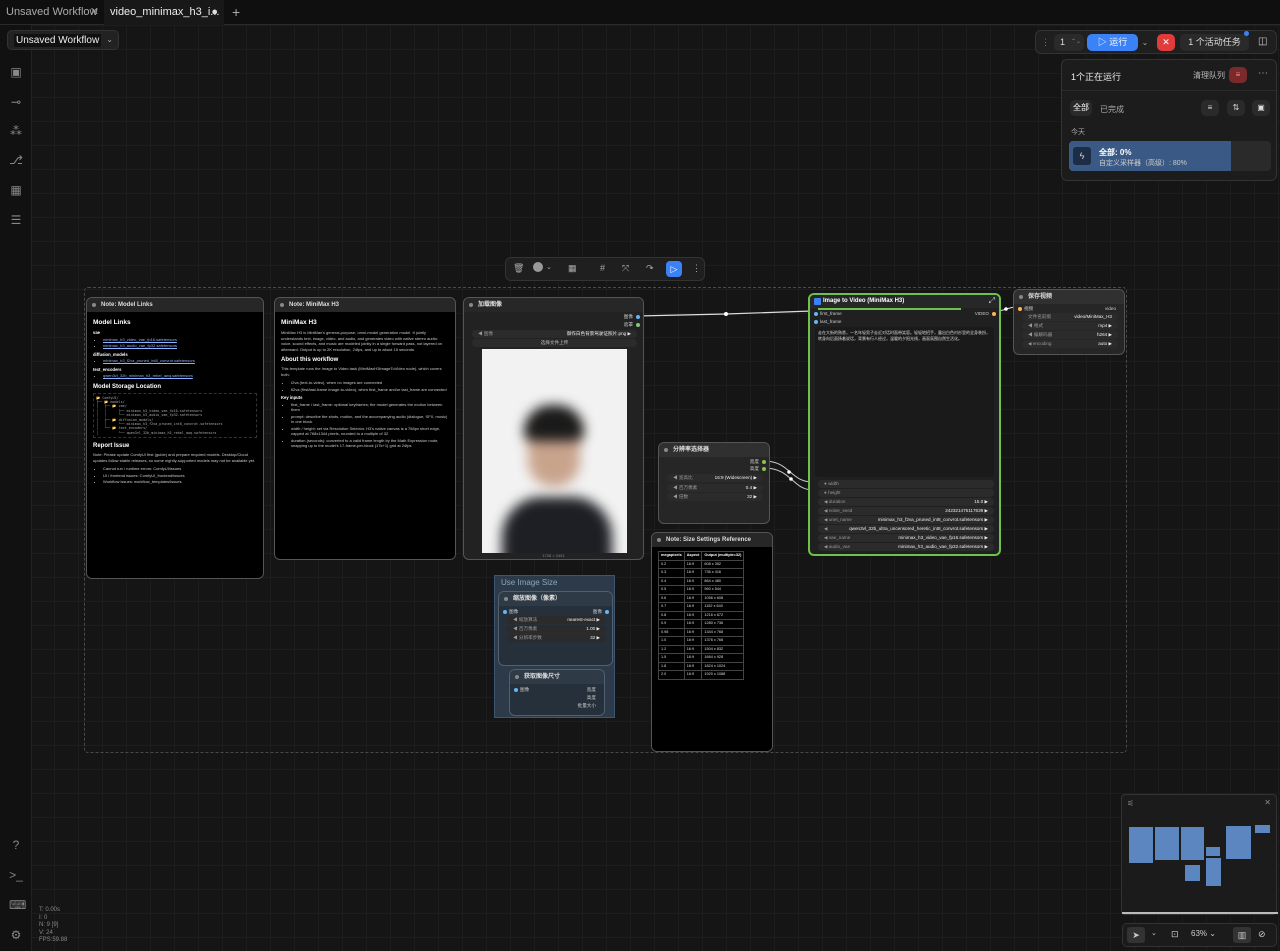  What do you see at coordinates (1262, 934) in the screenshot?
I see `hide-links-icon: ⊘` at bounding box center [1262, 934].